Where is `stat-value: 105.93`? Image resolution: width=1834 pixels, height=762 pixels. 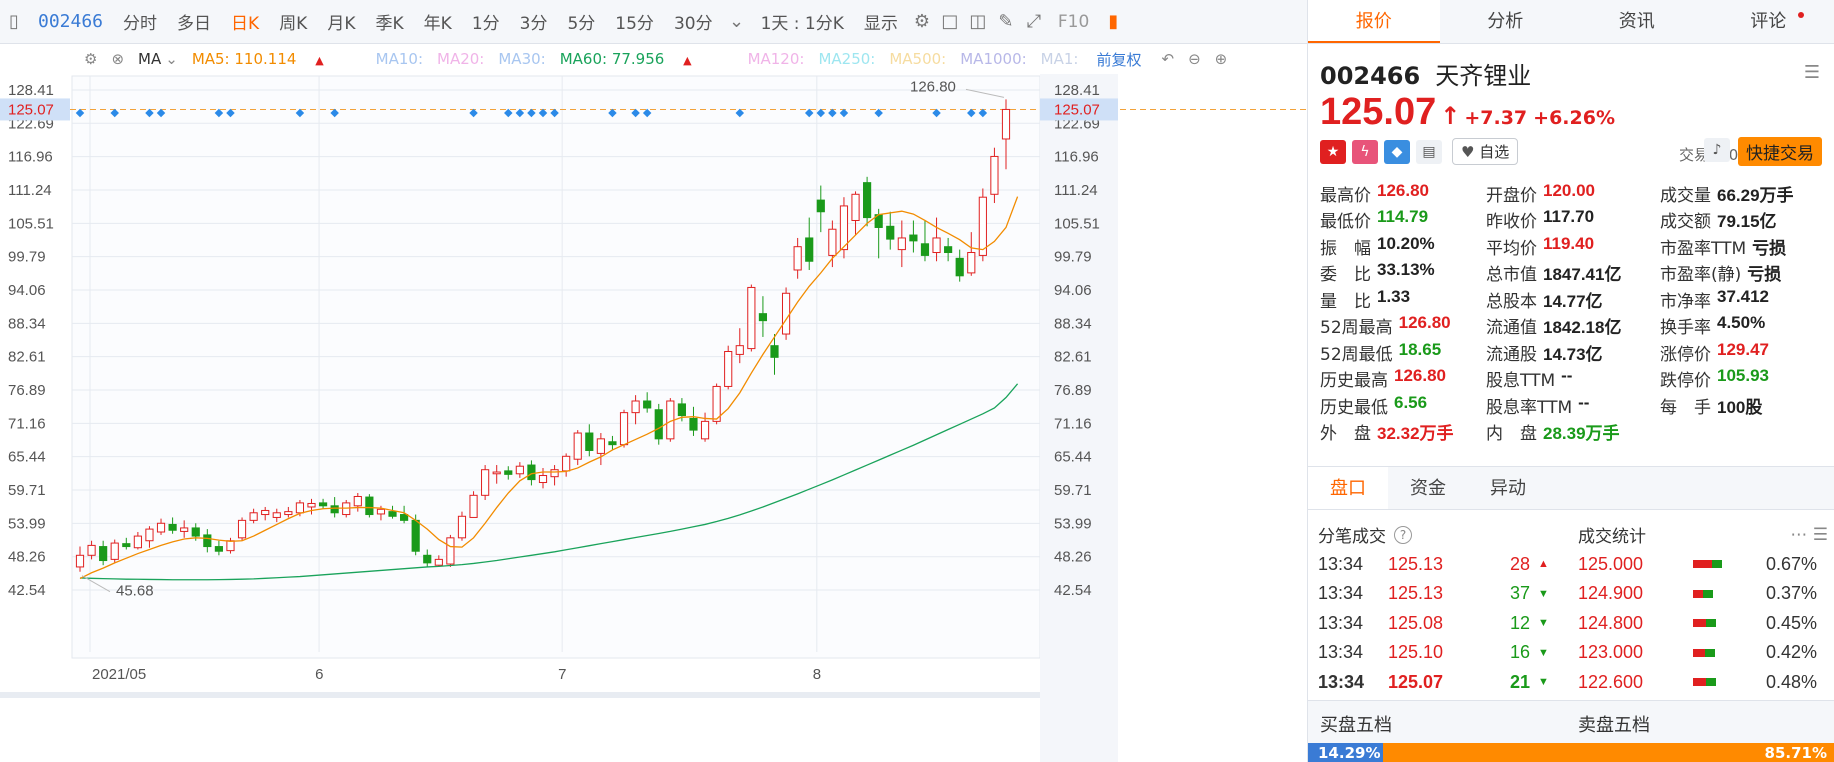
stat-value: 105.93 is located at coordinates (1743, 376).